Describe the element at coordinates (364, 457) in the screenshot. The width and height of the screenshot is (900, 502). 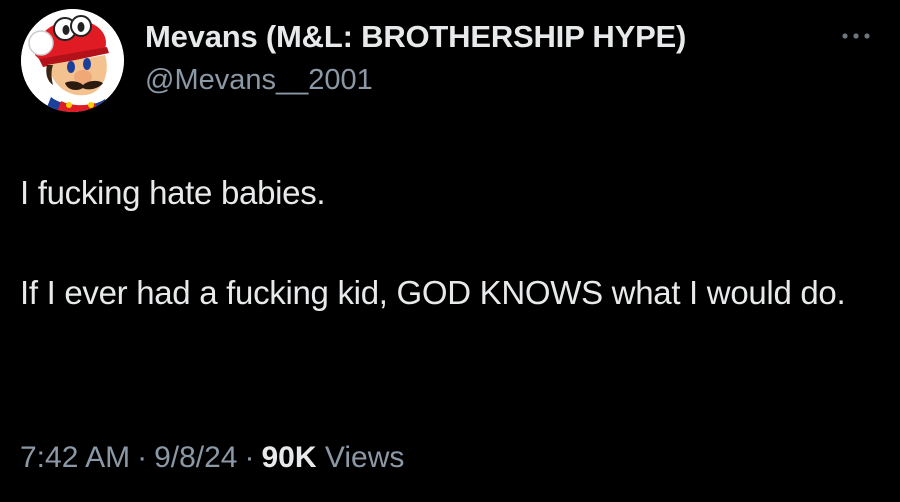
I see `views-label: Views` at that location.